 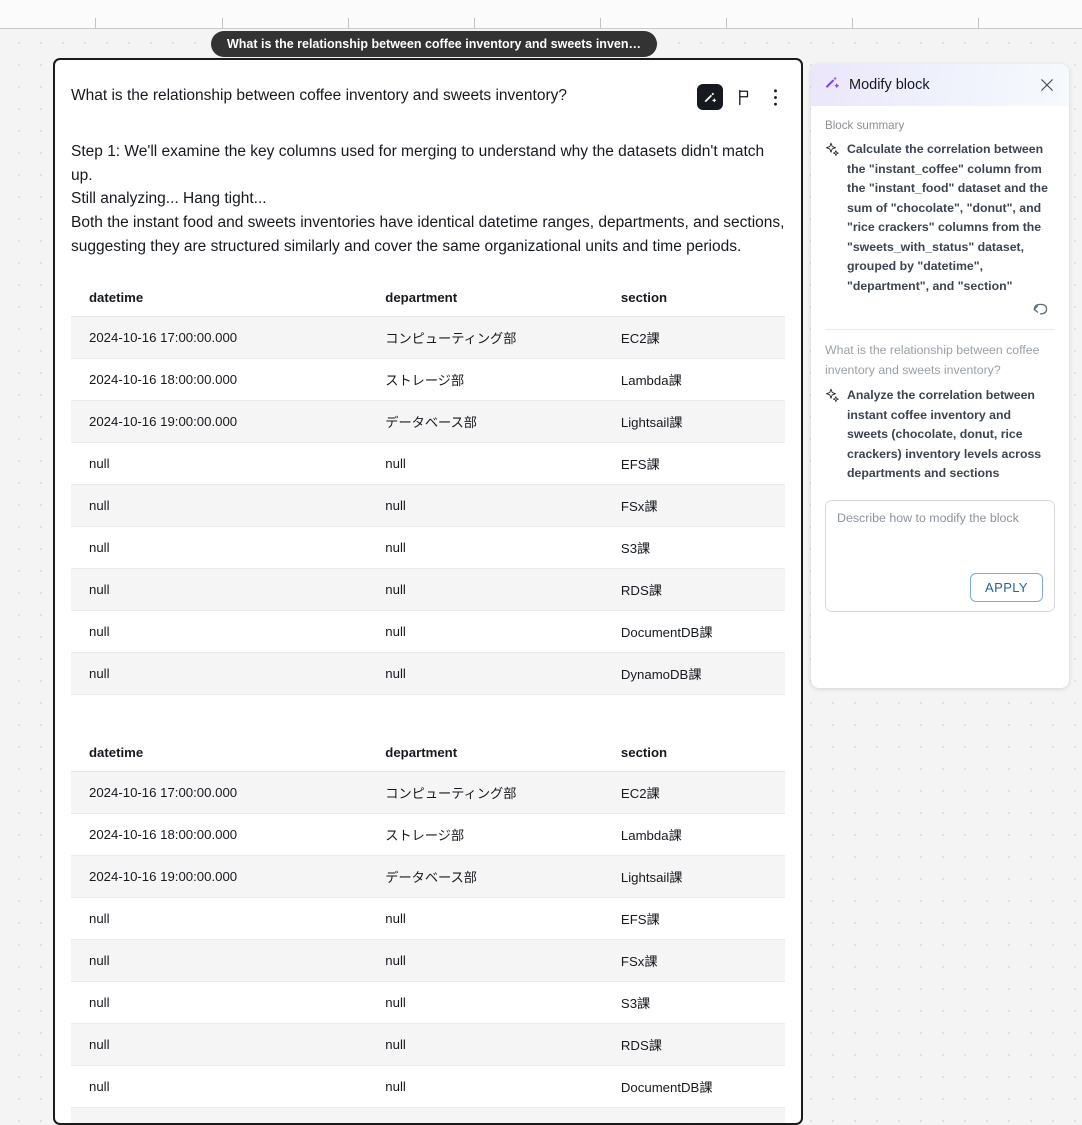 What do you see at coordinates (1041, 311) in the screenshot?
I see `undo-icon` at bounding box center [1041, 311].